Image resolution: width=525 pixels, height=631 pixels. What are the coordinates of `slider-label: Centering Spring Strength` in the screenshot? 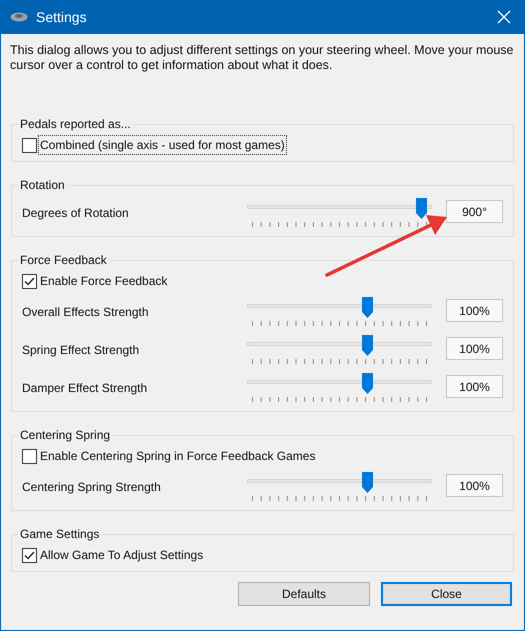 It's located at (91, 487).